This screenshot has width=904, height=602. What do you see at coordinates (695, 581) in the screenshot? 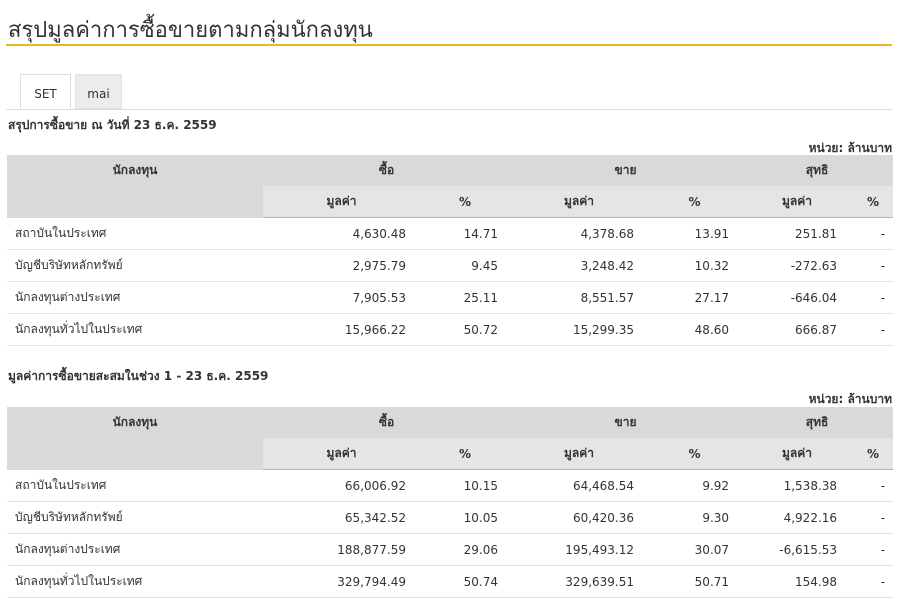
I see `sell-percent-cell: 50.71` at bounding box center [695, 581].